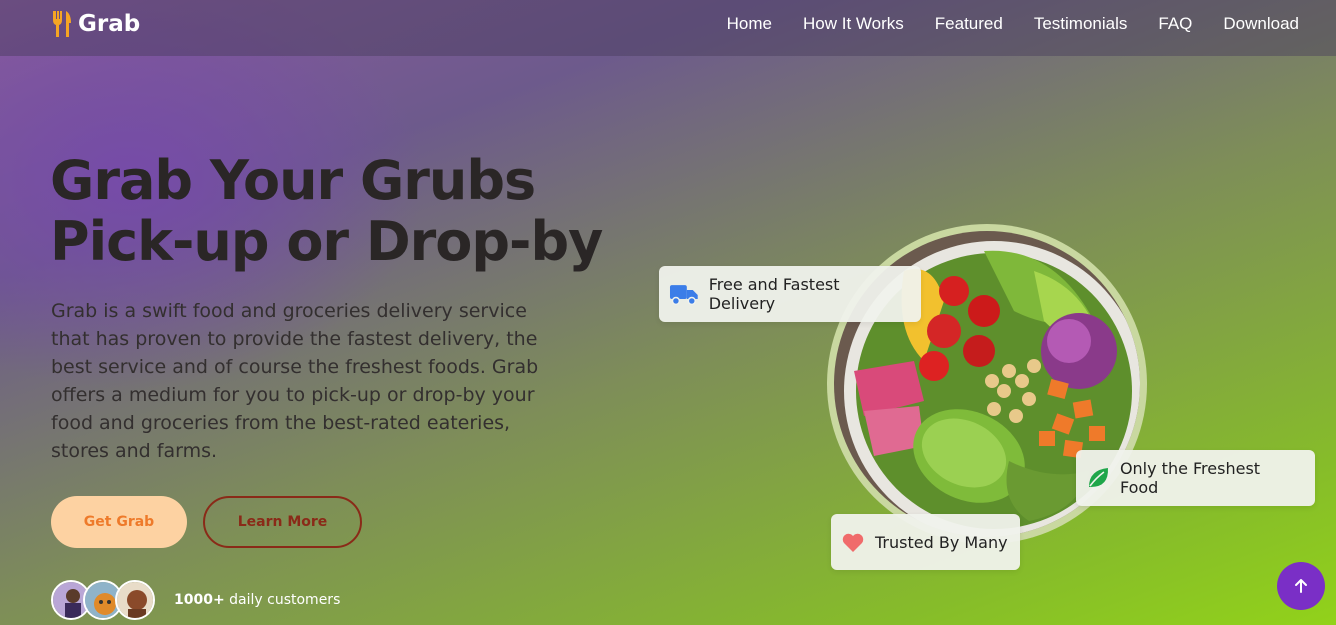  I want to click on trusted-badge-label: Trusted By Many, so click(941, 542).